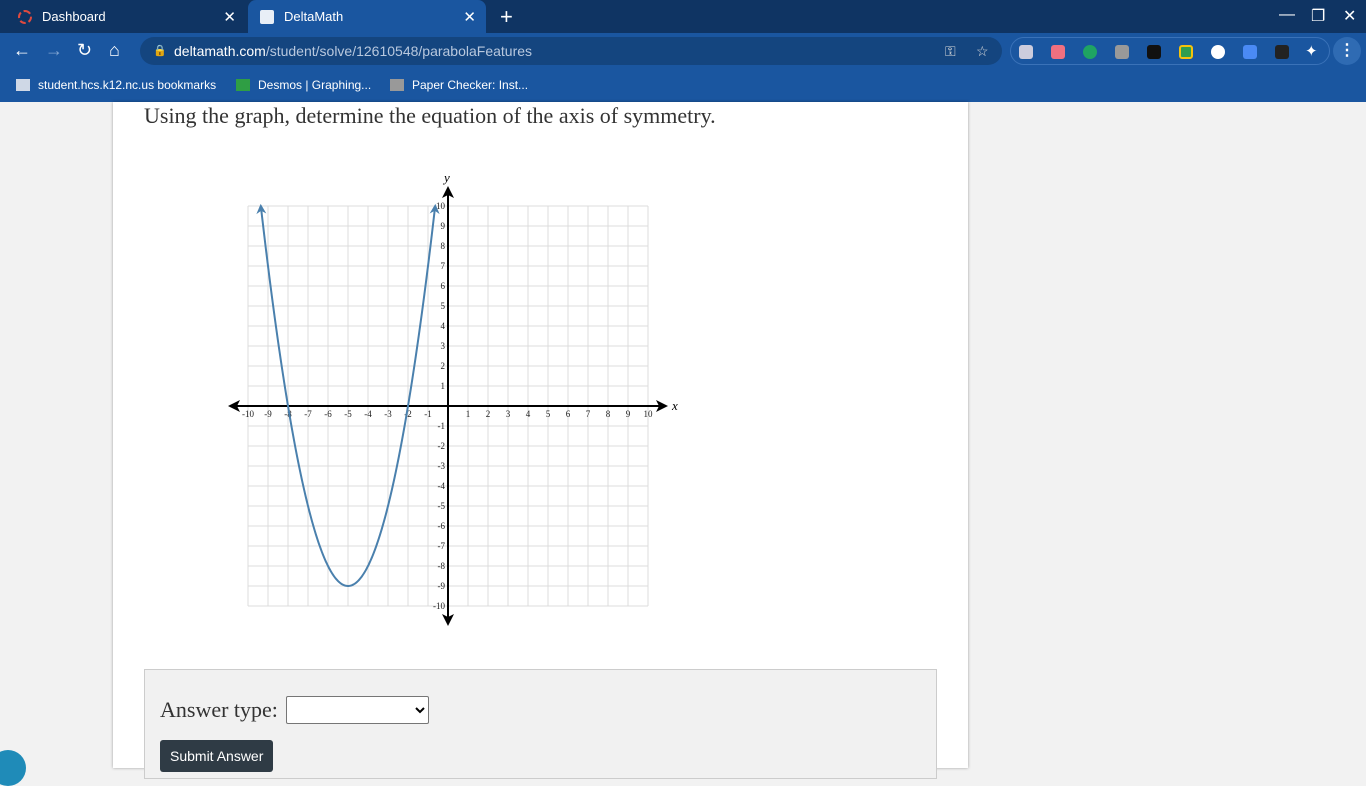  I want to click on y-tick-label: -7, so click(442, 546).